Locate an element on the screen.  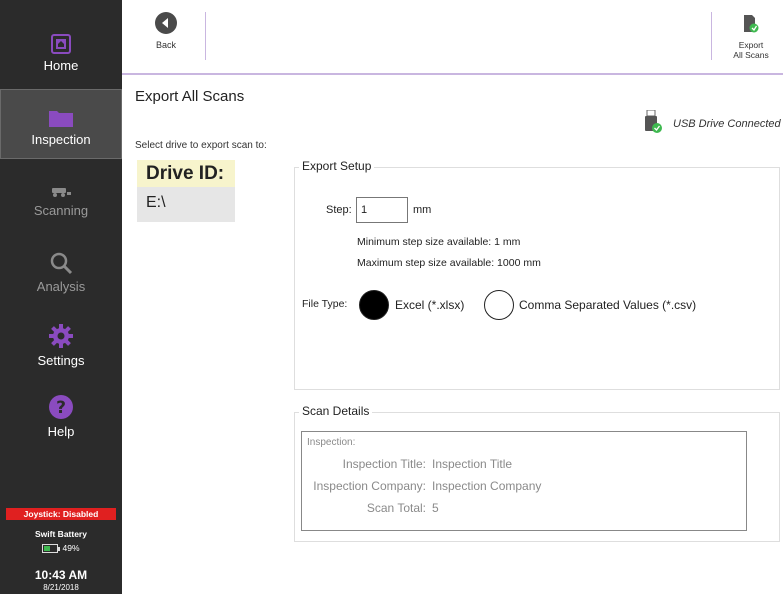
sidebar-item-label: Scanning is located at coordinates (61, 210).